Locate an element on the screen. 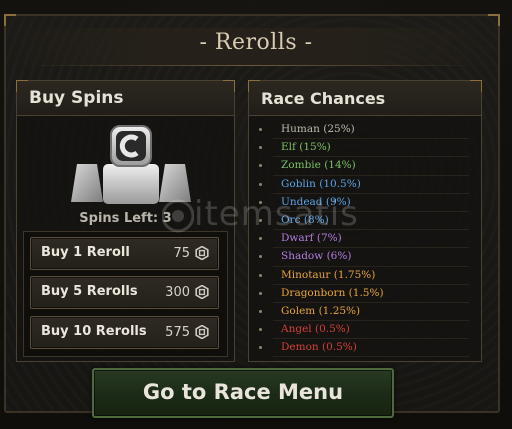 The image size is (512, 429). race-chance-item: Elf (15%) is located at coordinates (364, 148).